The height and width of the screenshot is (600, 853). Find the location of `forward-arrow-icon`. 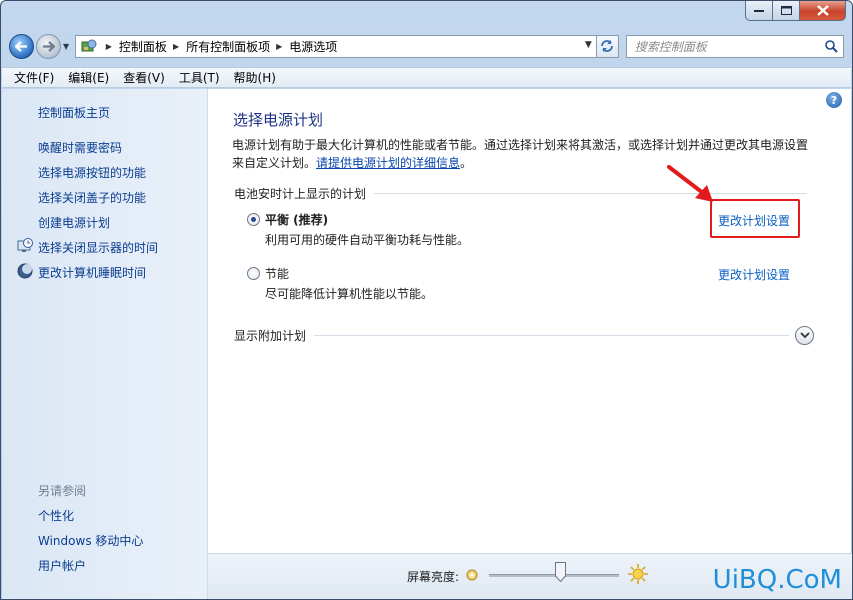

forward-arrow-icon is located at coordinates (49, 46).